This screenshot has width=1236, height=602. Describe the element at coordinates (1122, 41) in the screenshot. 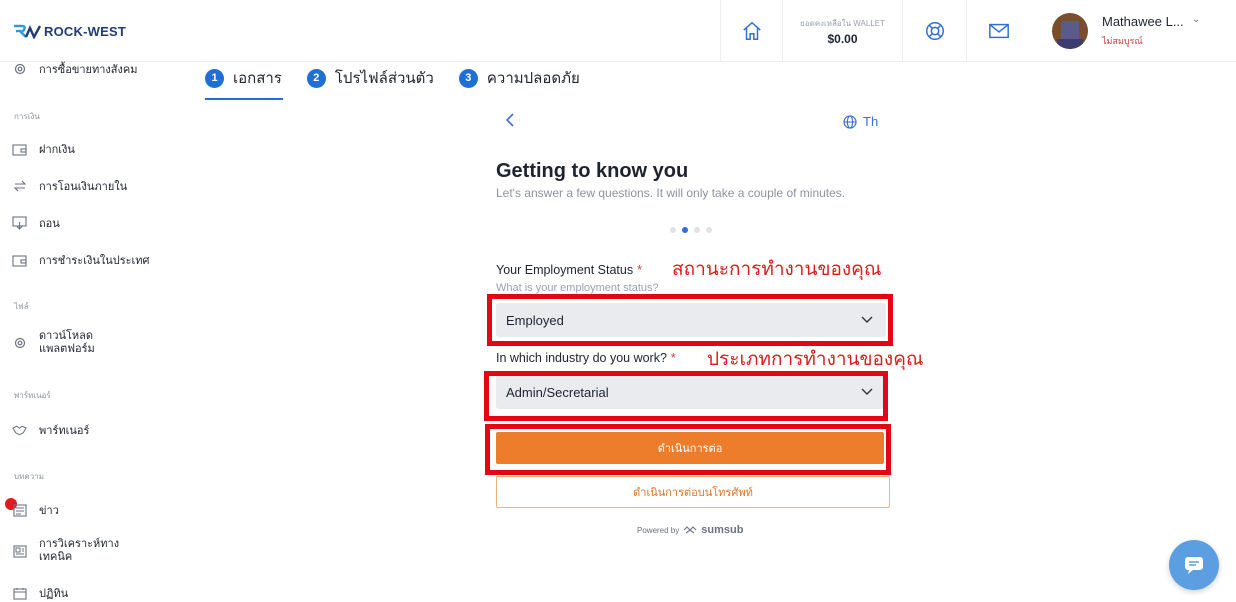

I see `user-status: ไม่สมบูรณ์` at that location.